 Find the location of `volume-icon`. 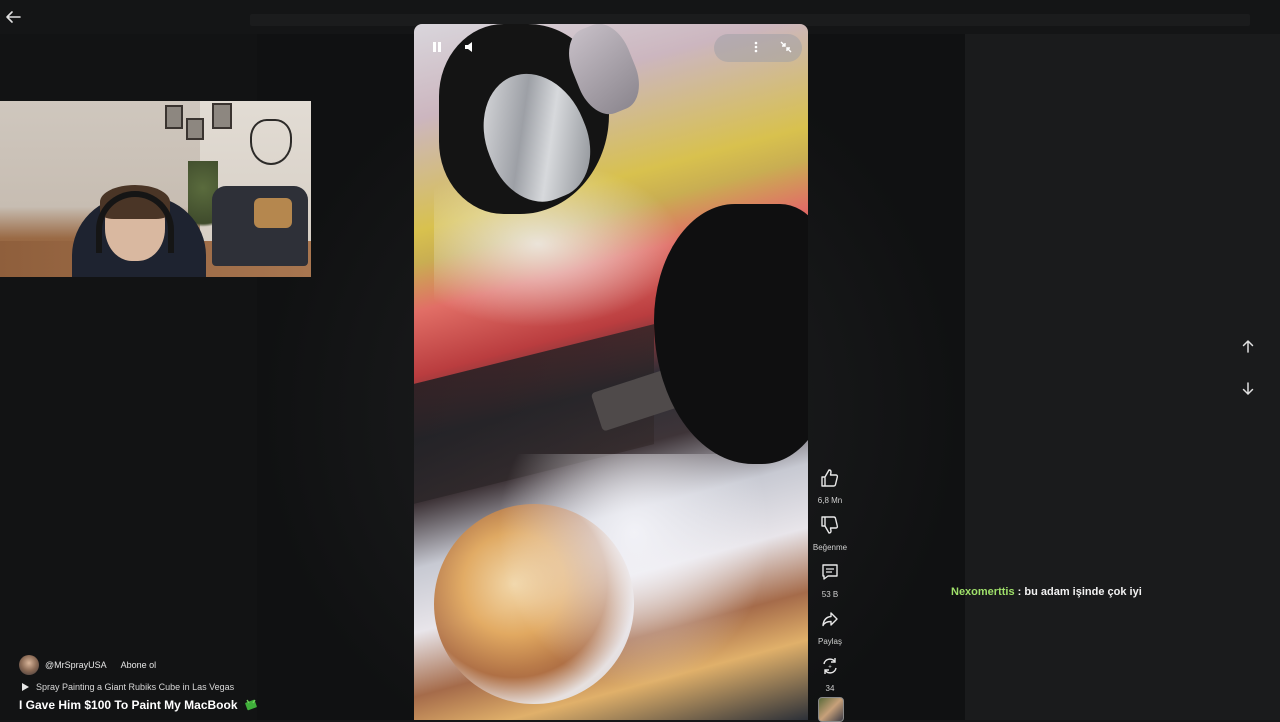

volume-icon is located at coordinates (470, 47).